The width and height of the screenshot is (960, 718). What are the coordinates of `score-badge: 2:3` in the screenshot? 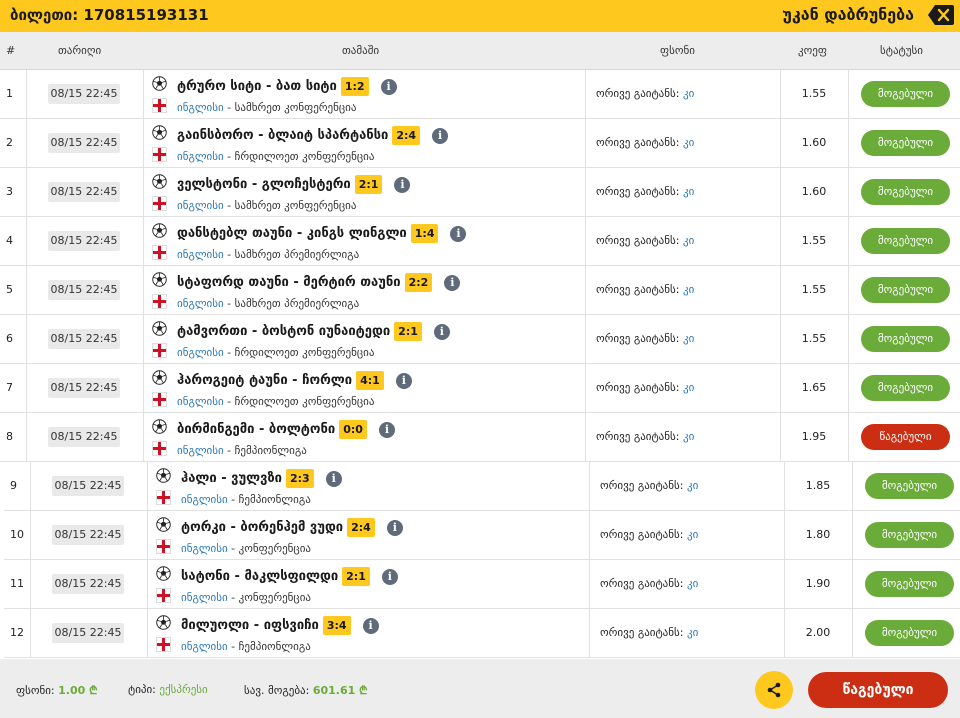 It's located at (299, 478).